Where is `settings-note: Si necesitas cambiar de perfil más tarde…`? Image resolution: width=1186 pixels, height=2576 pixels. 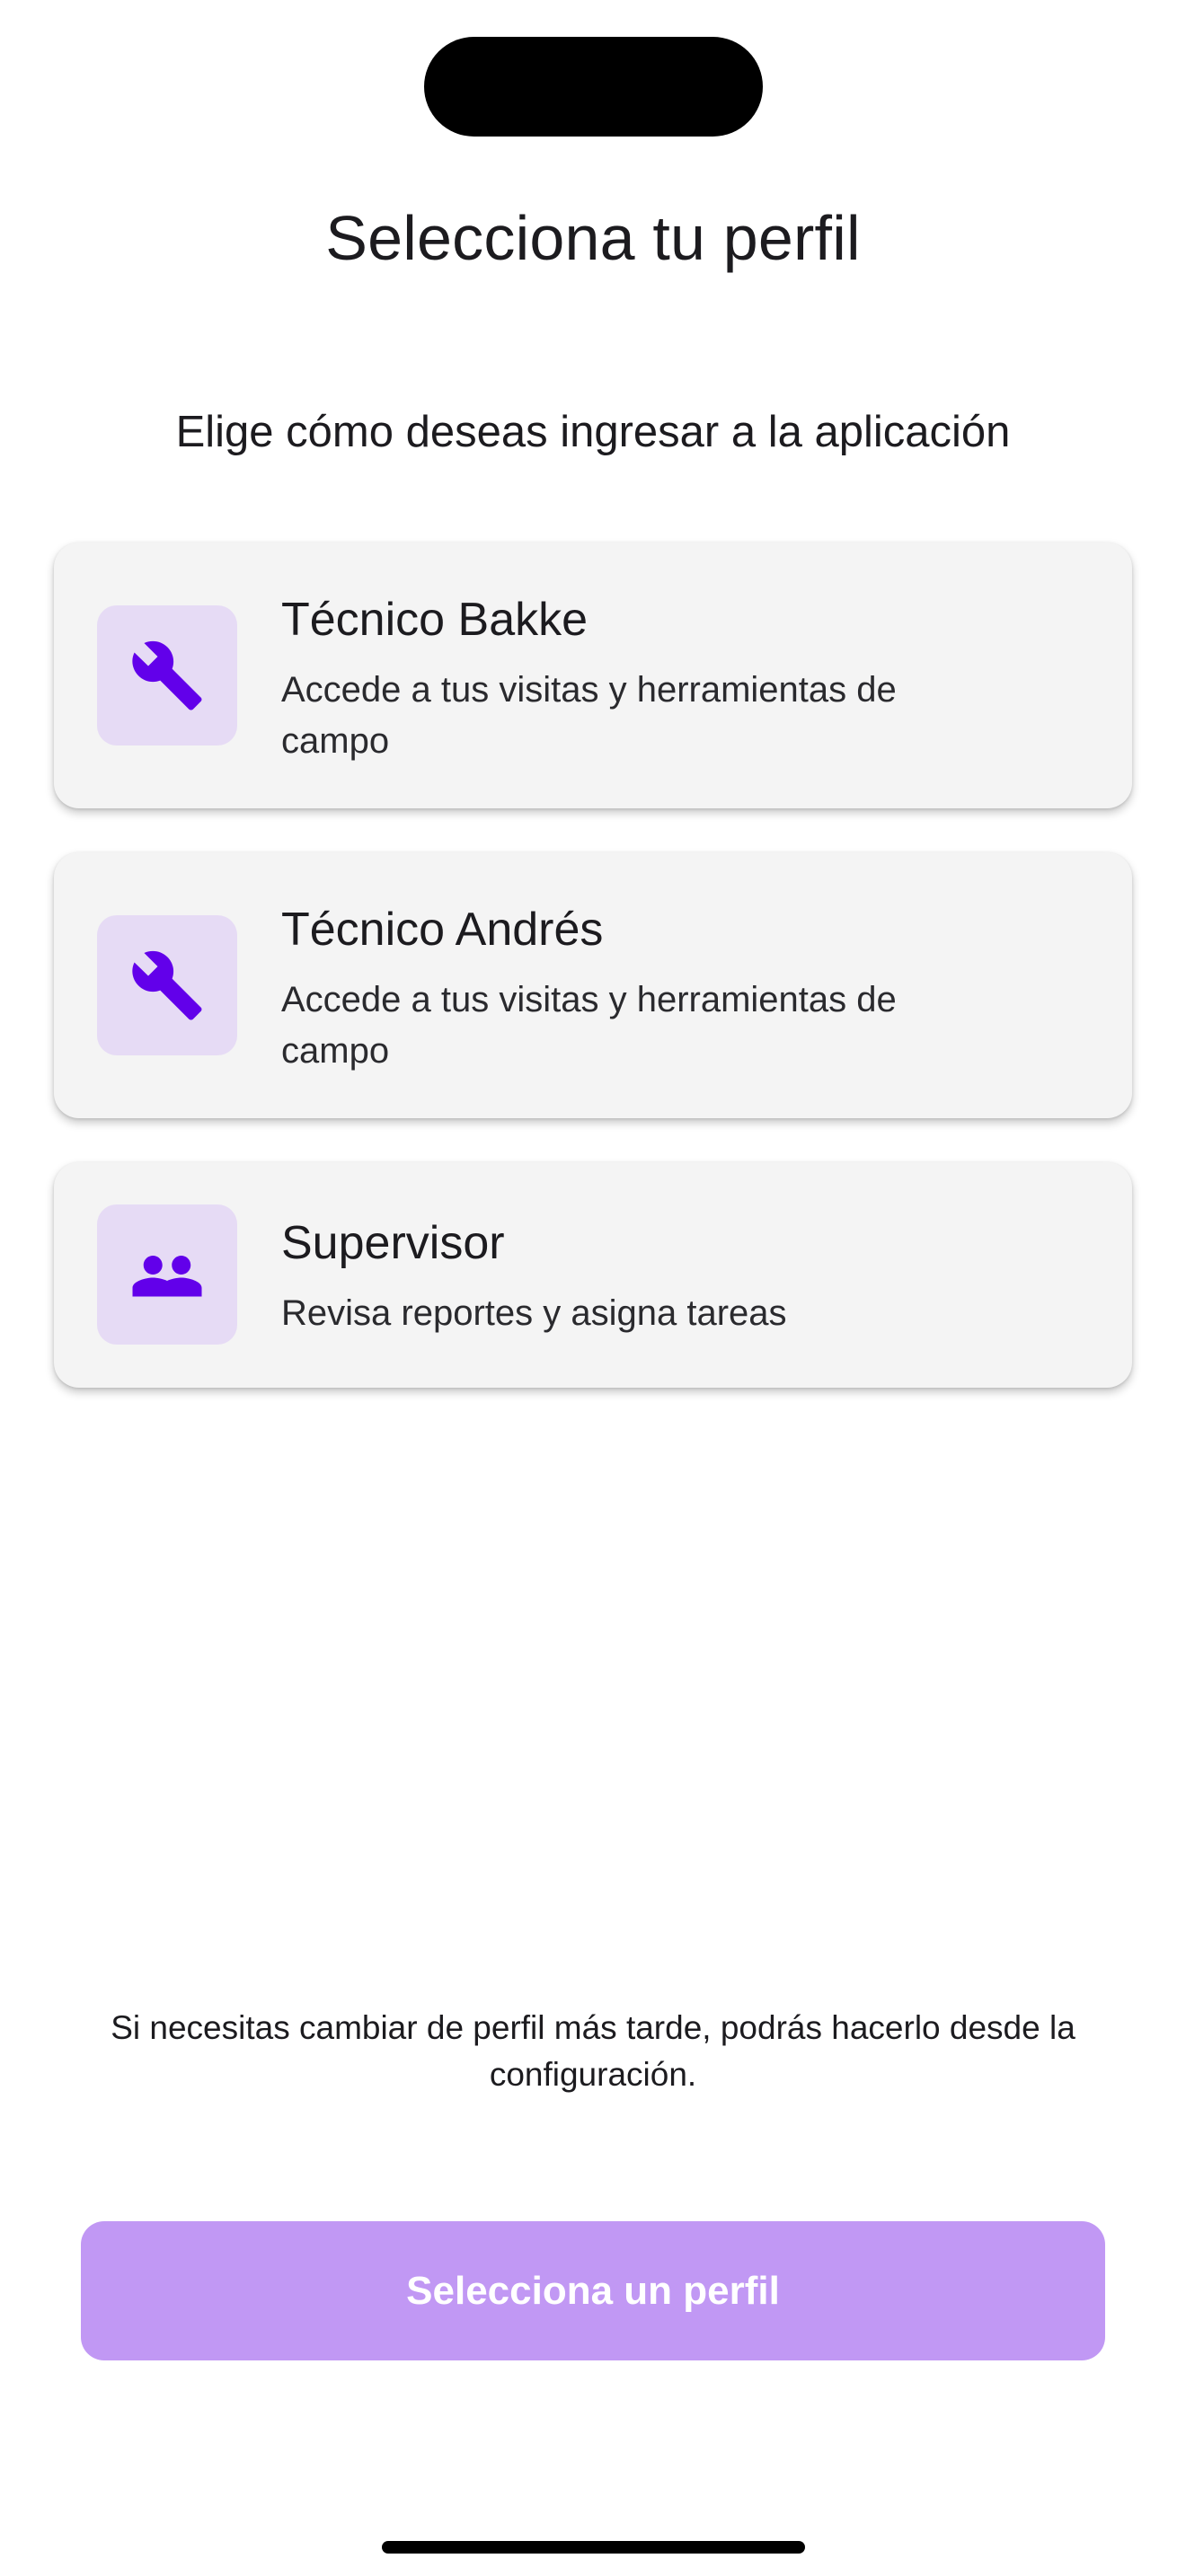
settings-note: Si necesitas cambiar de perfil más tarde… is located at coordinates (593, 2051).